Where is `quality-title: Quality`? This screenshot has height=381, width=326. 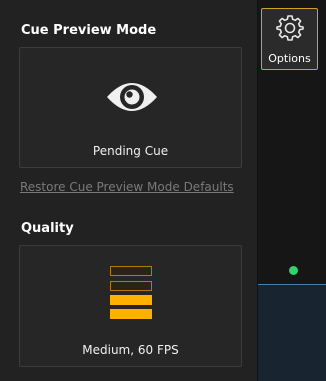 quality-title: Quality is located at coordinates (47, 228).